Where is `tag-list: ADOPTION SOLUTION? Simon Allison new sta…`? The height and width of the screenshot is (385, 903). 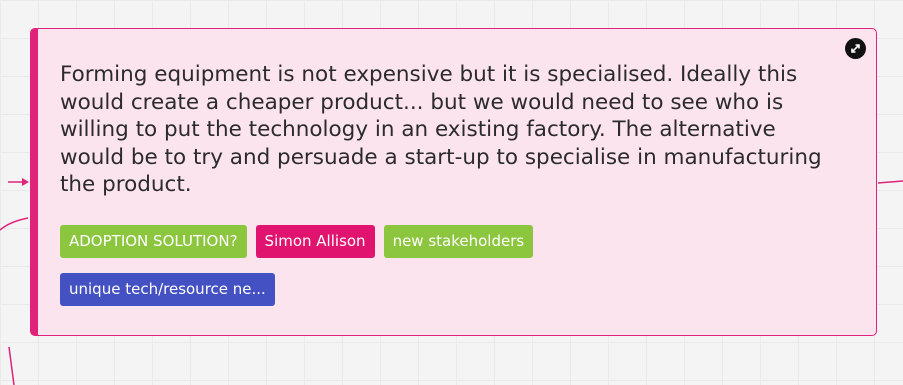
tag-list: ADOPTION SOLUTION? Simon Allison new sta… is located at coordinates (360, 265).